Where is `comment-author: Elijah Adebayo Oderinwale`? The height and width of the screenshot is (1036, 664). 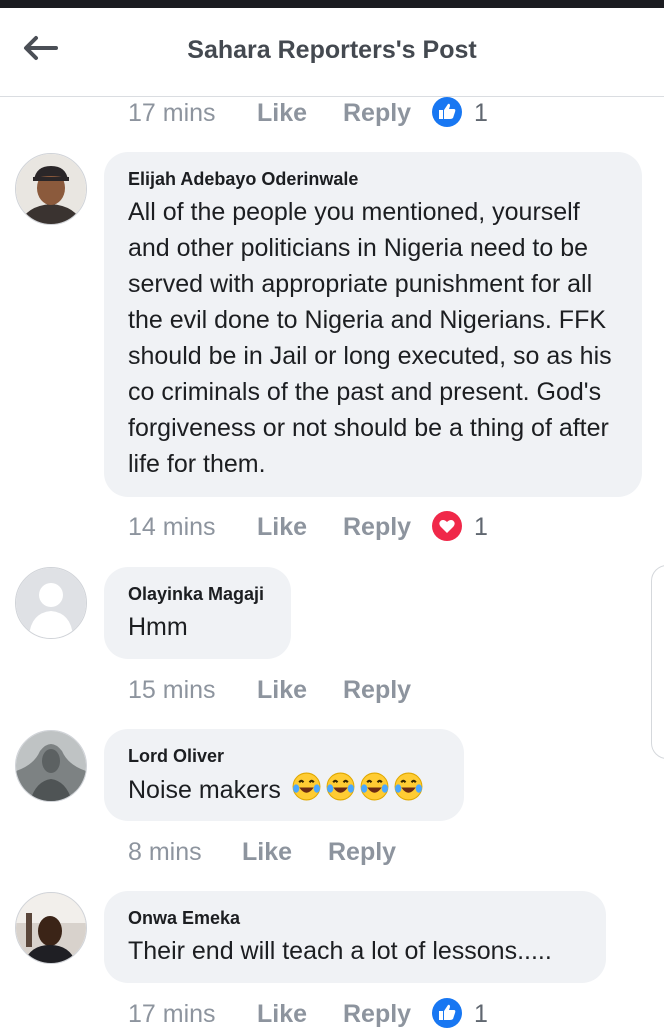
comment-author: Elijah Adebayo Oderinwale is located at coordinates (373, 179).